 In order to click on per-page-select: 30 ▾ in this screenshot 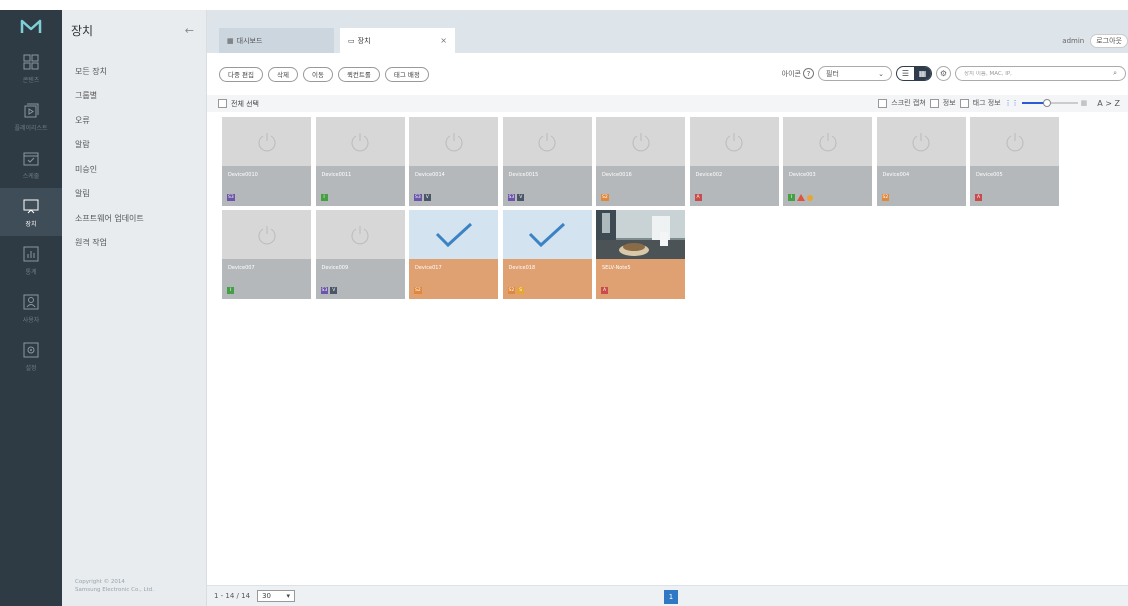, I will do `click(276, 596)`.